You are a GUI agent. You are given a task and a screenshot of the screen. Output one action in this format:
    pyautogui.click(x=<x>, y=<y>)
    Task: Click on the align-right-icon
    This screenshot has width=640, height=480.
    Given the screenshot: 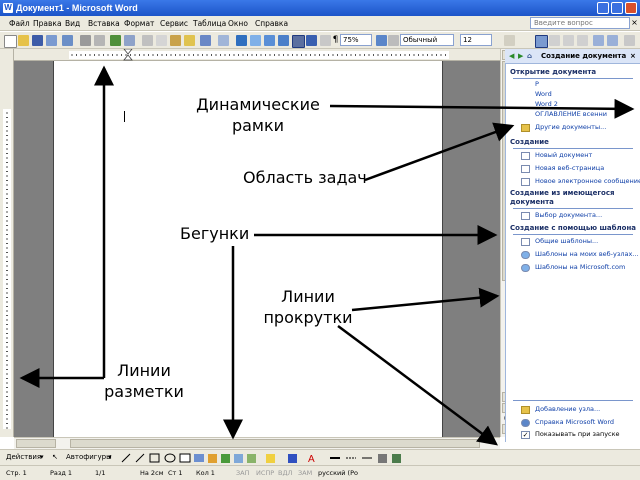 What is the action you would take?
    pyautogui.click(x=568, y=40)
    